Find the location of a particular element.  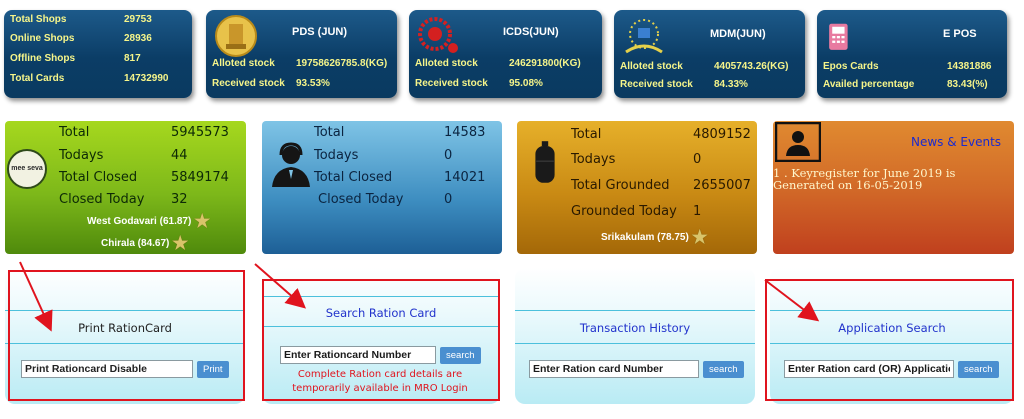

news-portrait-icon is located at coordinates (798, 142).